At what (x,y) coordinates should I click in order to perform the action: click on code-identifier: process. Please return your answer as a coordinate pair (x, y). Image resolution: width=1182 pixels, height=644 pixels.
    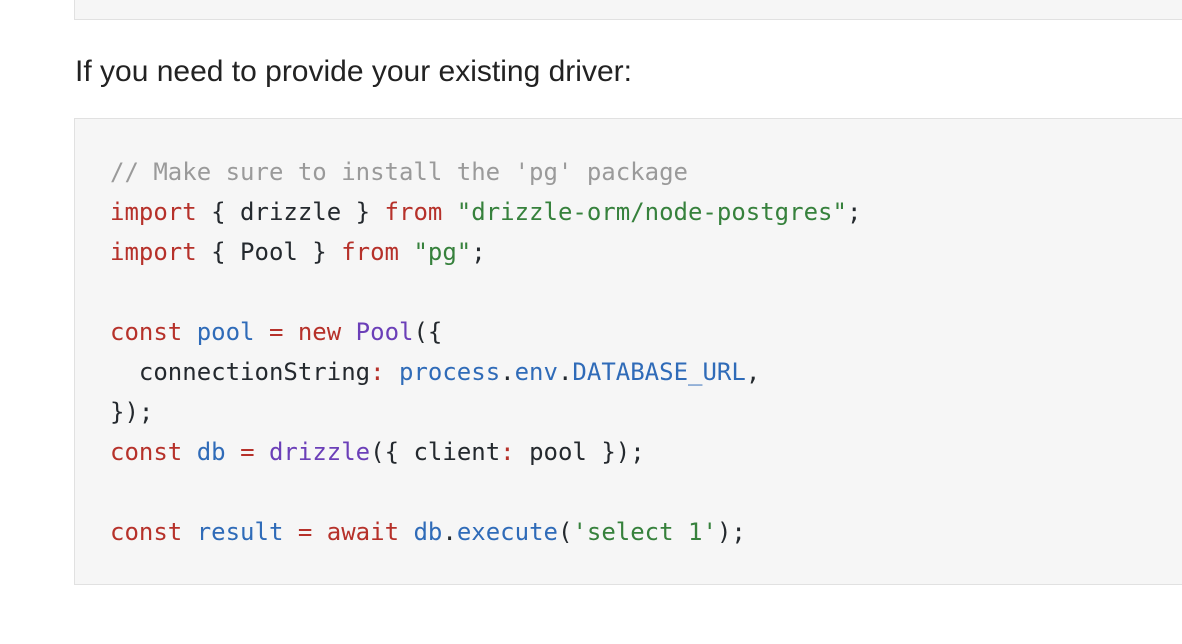
    Looking at the image, I should click on (450, 372).